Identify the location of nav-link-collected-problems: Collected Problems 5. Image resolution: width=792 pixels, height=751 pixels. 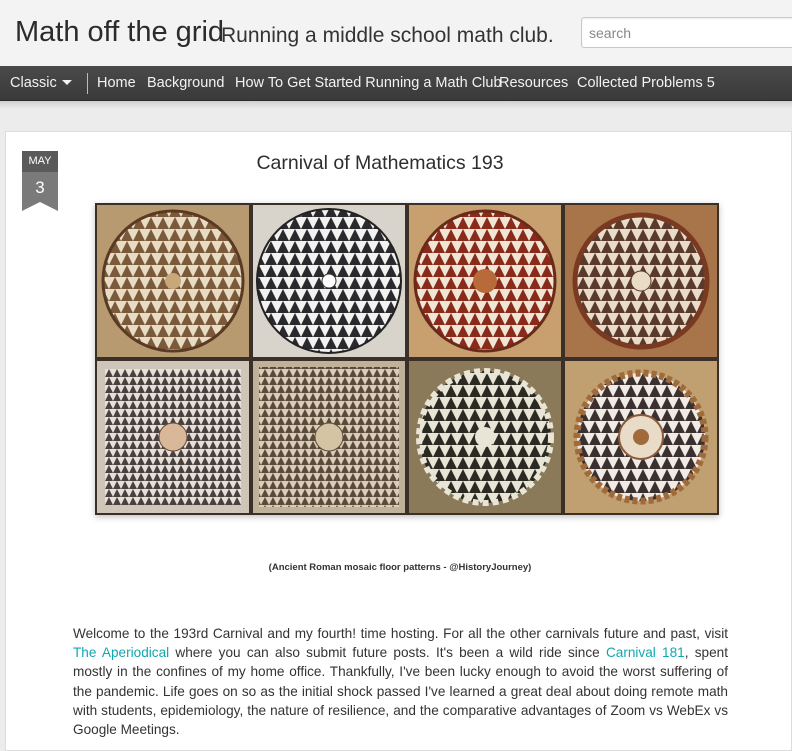
(646, 83).